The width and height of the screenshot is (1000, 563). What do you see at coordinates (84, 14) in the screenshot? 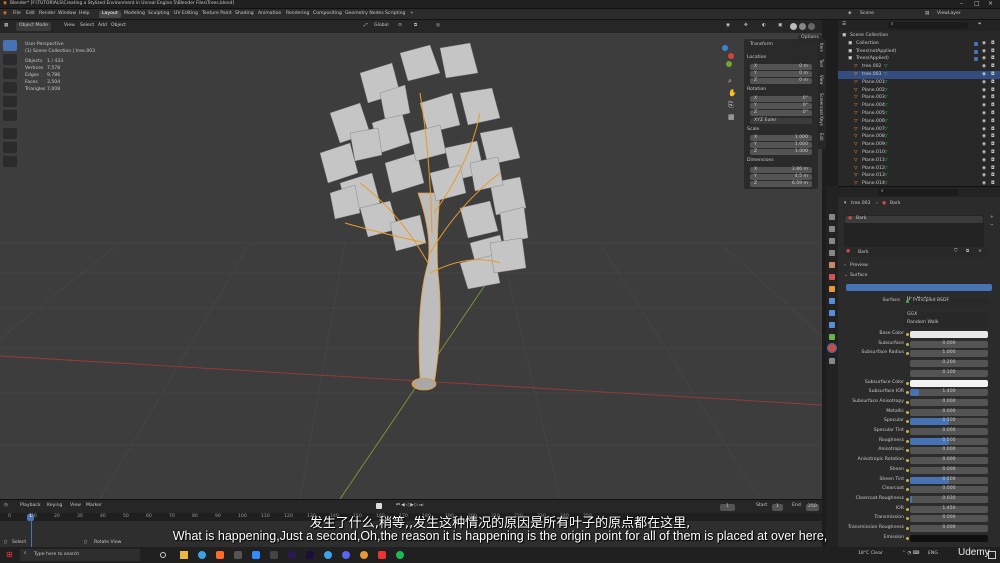
I see `menu-help: Help` at bounding box center [84, 14].